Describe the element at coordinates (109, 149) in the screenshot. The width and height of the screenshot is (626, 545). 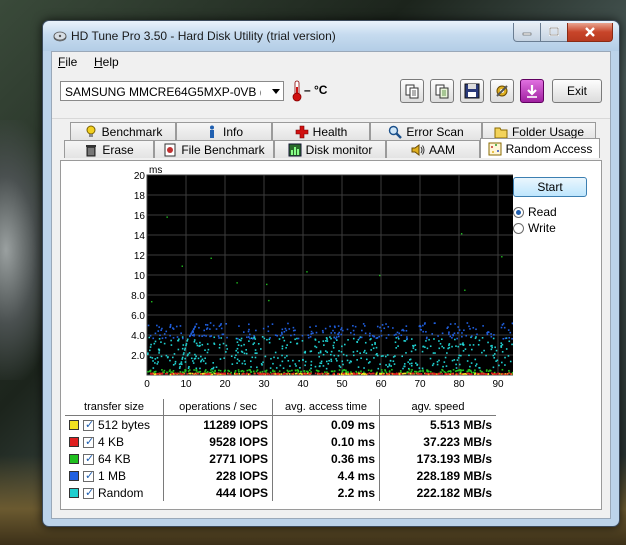
I see `tab-erase: Erase` at that location.